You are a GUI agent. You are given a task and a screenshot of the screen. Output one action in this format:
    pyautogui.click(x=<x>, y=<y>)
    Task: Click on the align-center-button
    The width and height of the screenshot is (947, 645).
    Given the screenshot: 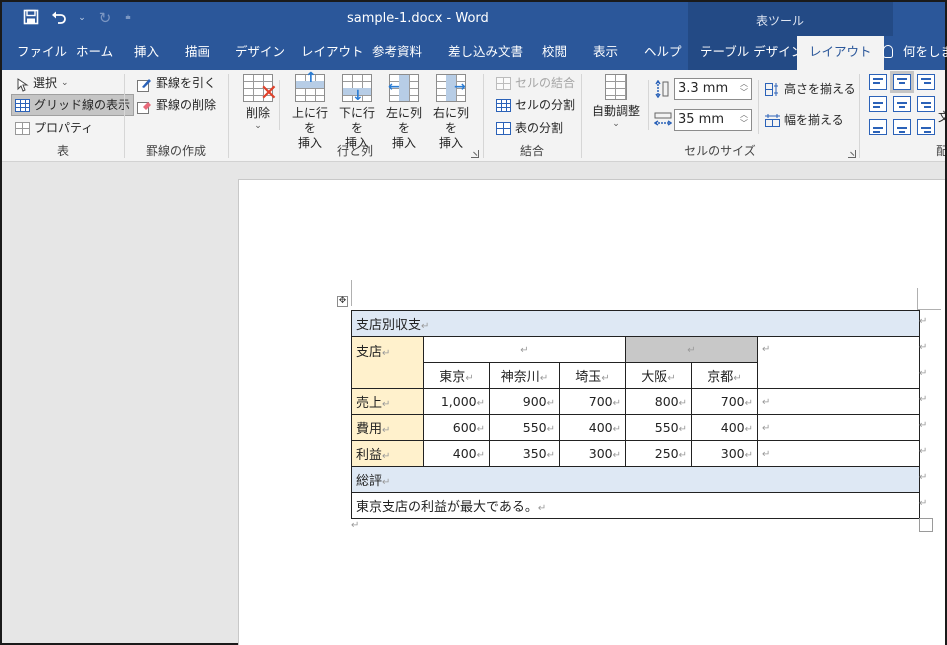 What is the action you would take?
    pyautogui.click(x=902, y=104)
    